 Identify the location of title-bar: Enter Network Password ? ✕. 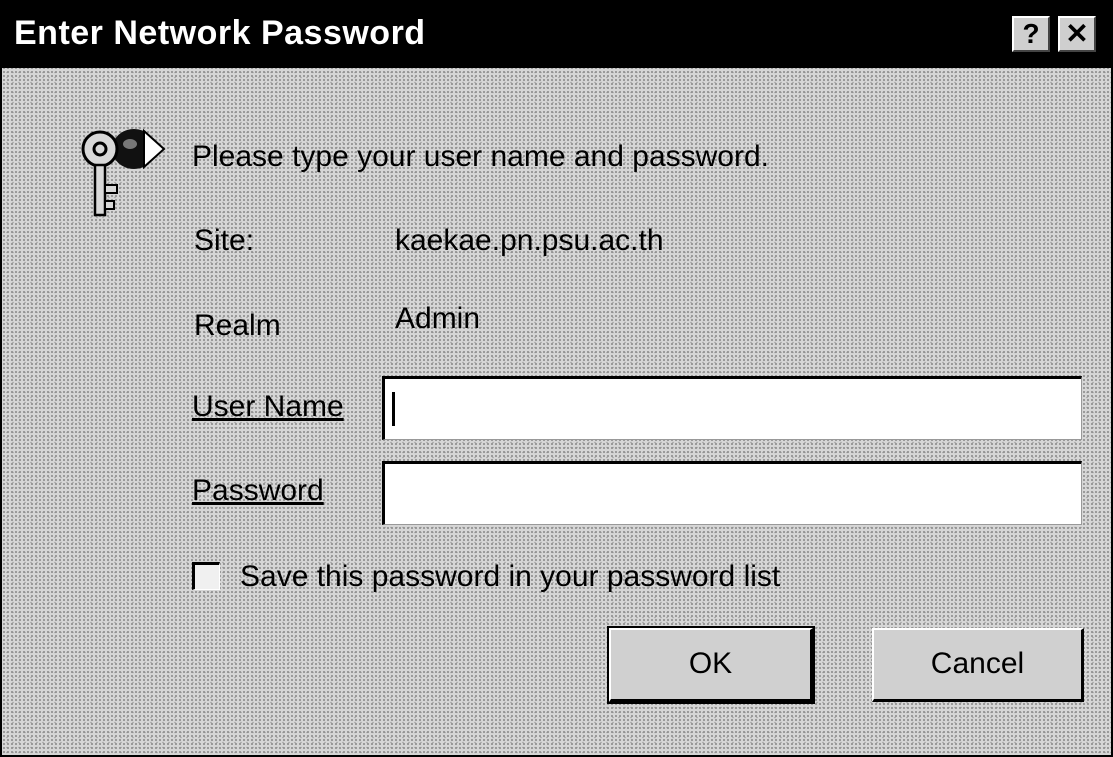
(556, 35).